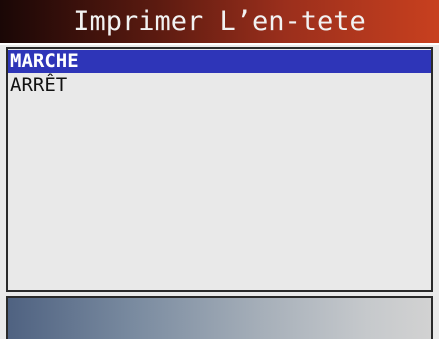 Image resolution: width=439 pixels, height=339 pixels. I want to click on screen-title: Imprimer L’en-tete, so click(219, 21).